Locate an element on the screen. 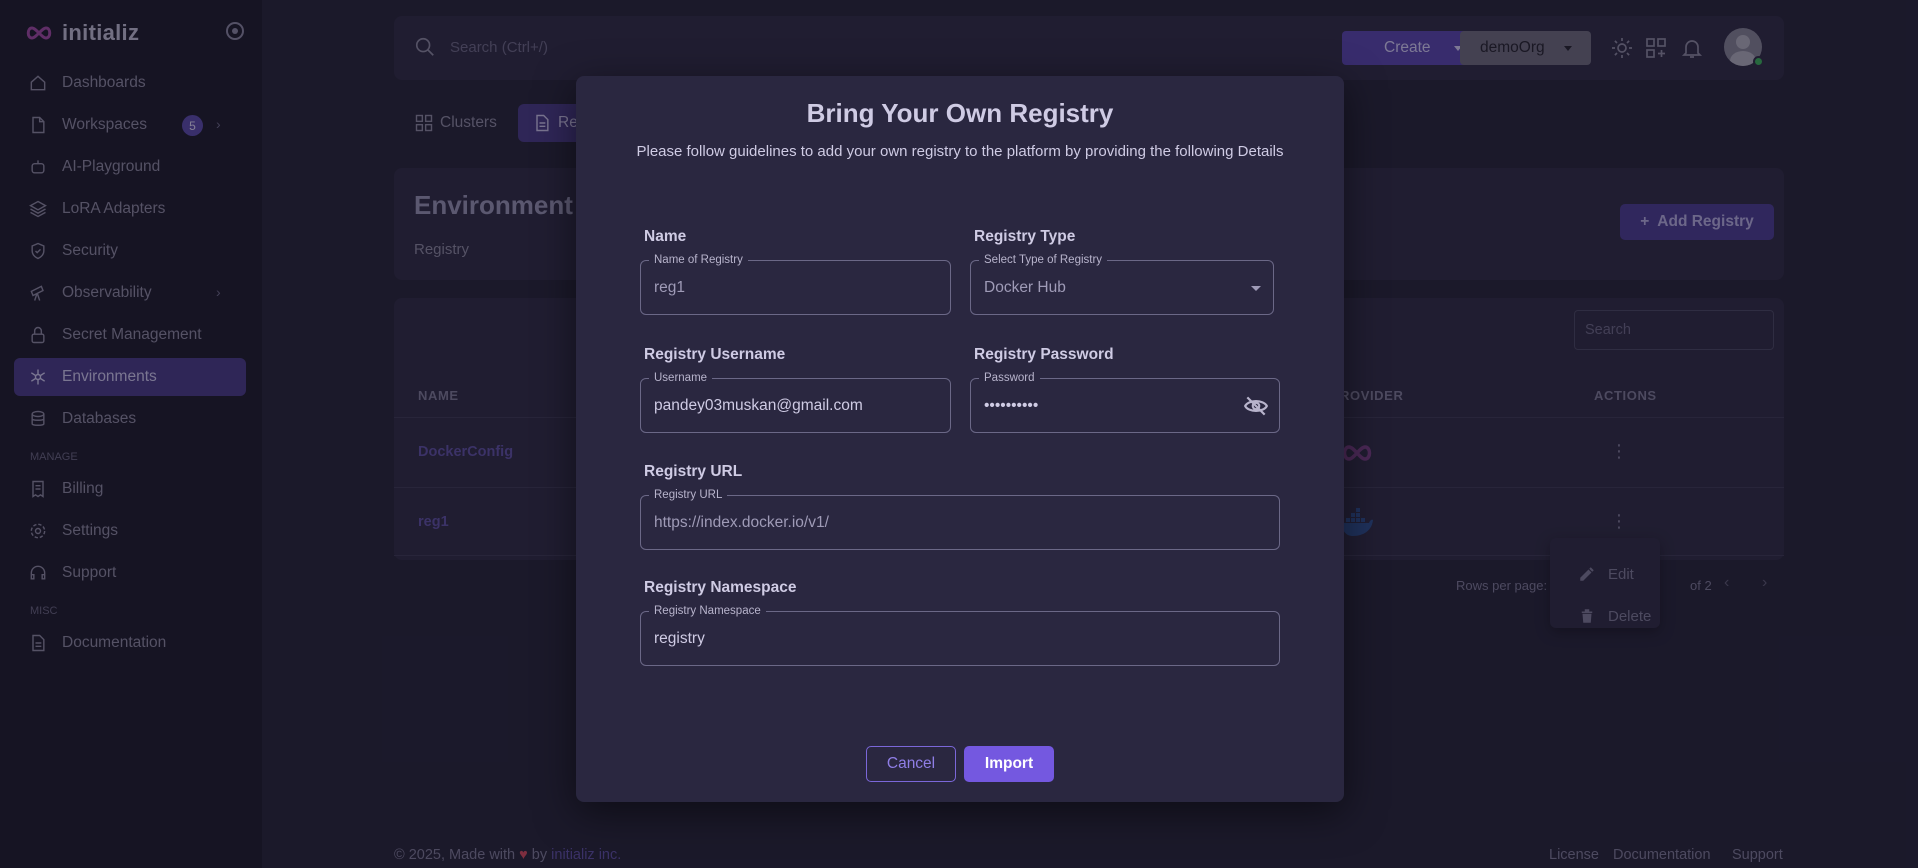 The height and width of the screenshot is (868, 1918). field-value: •••••••••• is located at coordinates (1011, 405).